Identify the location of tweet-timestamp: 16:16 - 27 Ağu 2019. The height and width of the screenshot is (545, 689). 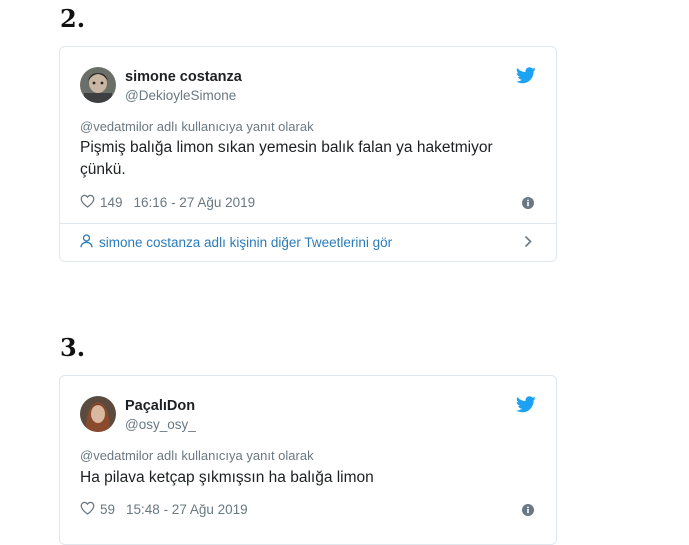
(195, 202).